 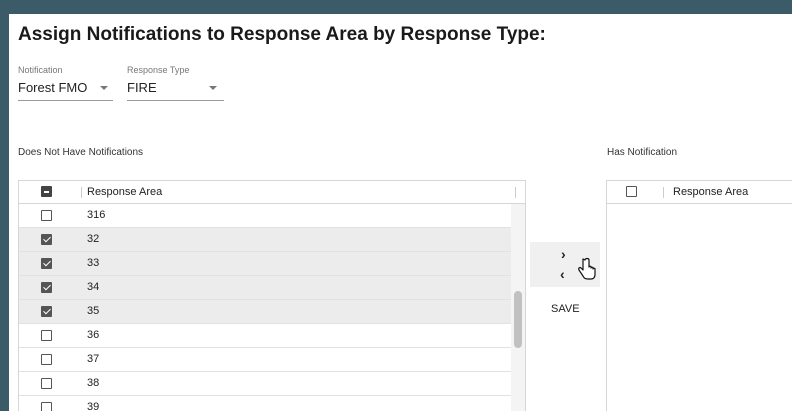 What do you see at coordinates (81, 152) in the screenshot?
I see `does-not-have-notifications-label: Does Not Have Notifications` at bounding box center [81, 152].